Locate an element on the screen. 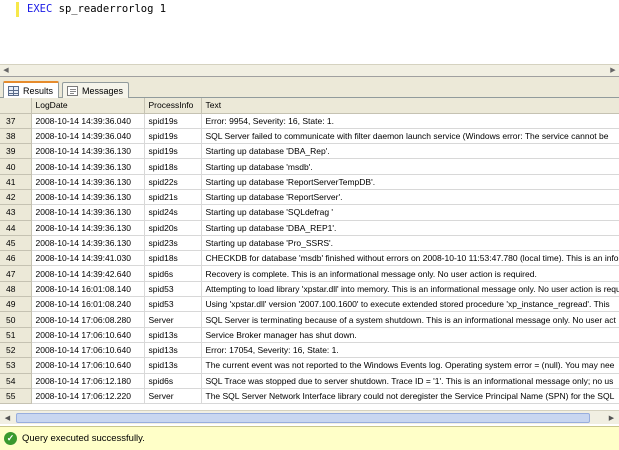 The height and width of the screenshot is (450, 619). text-cell: Starting up database 'Pro_SSRS'. is located at coordinates (410, 243).